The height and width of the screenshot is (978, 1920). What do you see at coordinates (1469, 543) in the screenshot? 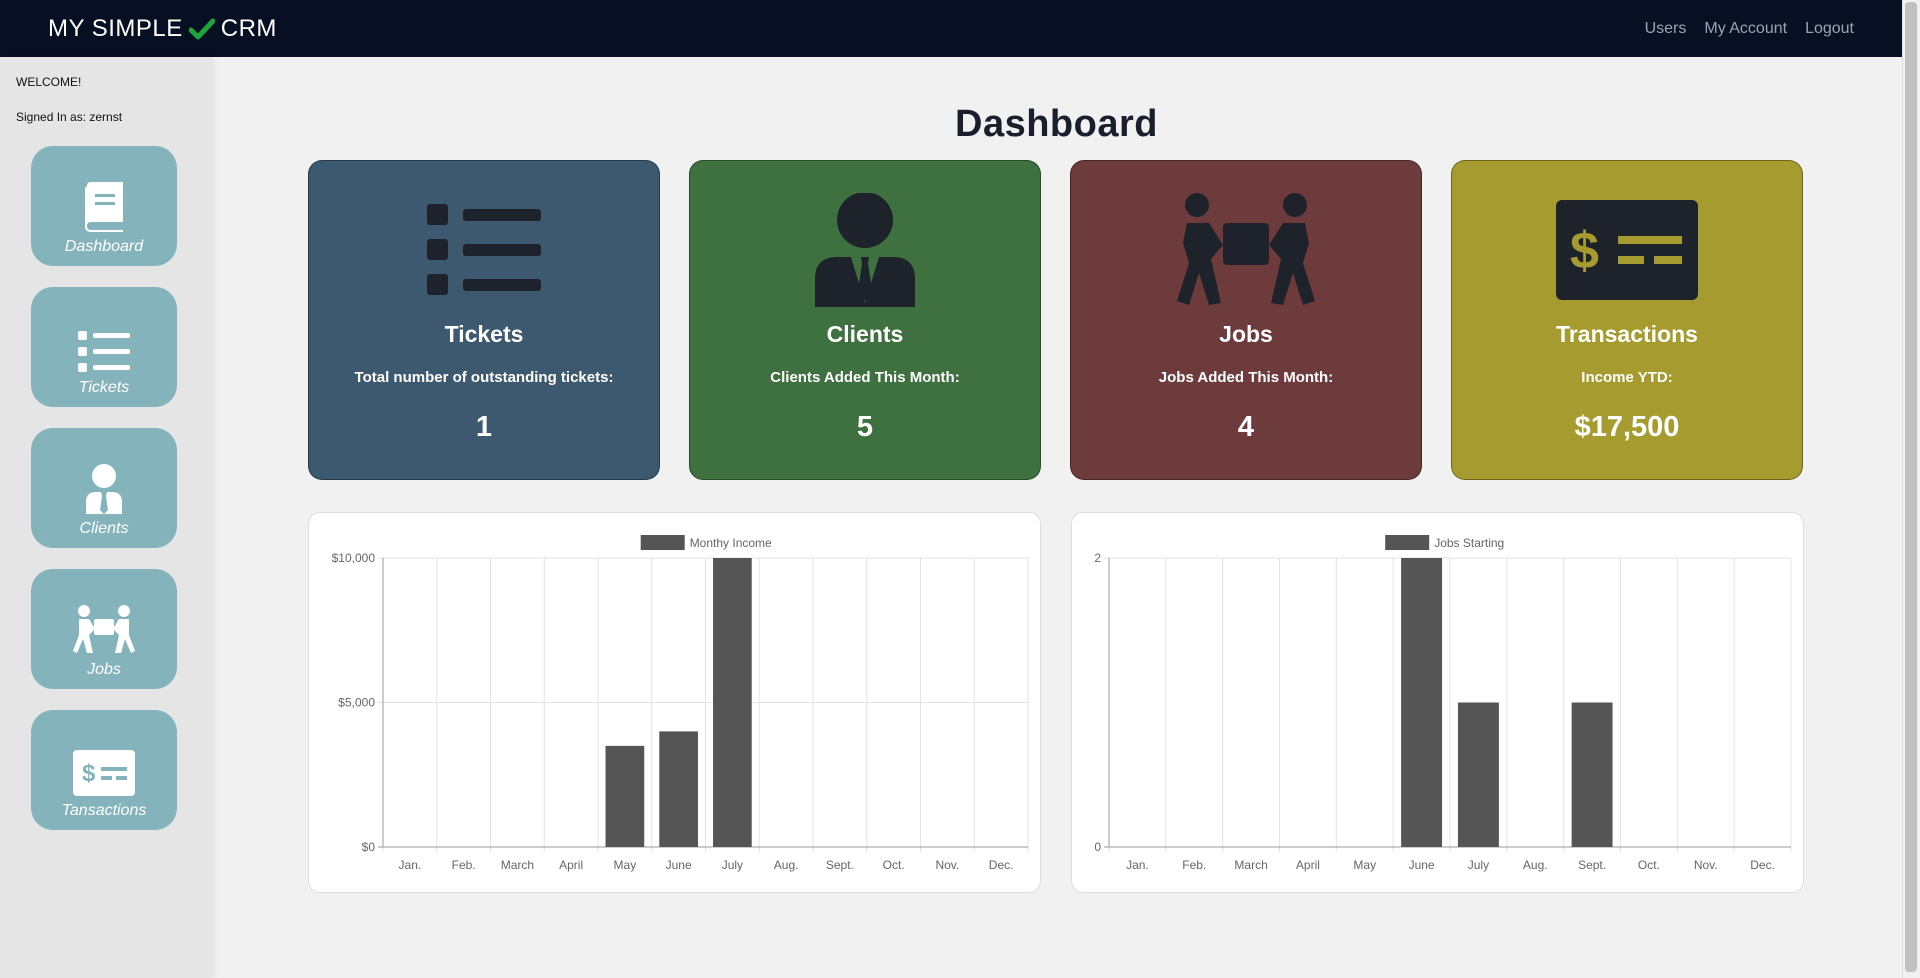
I see `legend-label: Jobs Starting` at bounding box center [1469, 543].